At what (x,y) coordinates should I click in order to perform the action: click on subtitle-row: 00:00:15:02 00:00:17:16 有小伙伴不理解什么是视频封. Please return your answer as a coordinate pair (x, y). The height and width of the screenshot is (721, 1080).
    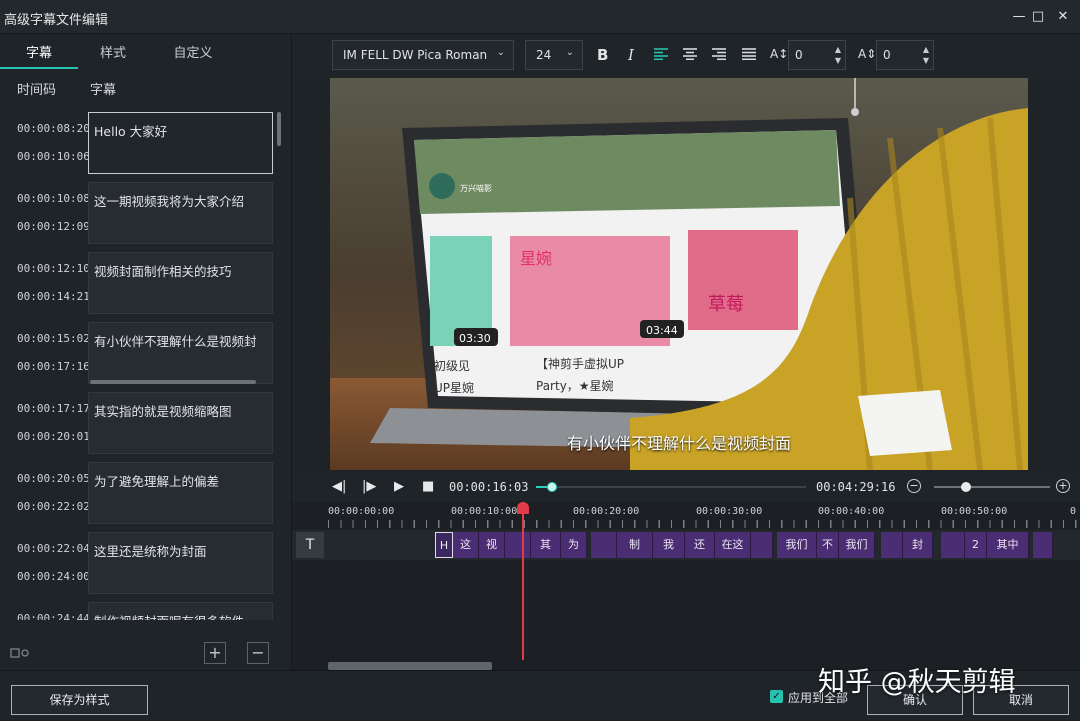
    Looking at the image, I should click on (146, 354).